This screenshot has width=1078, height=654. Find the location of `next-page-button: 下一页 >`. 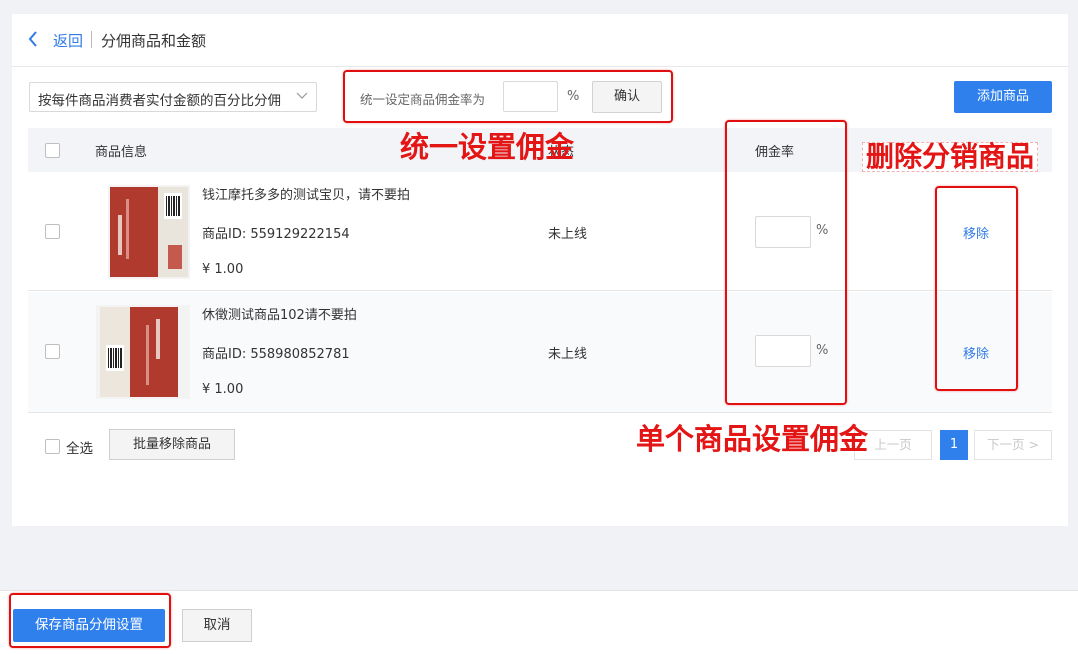

next-page-button: 下一页 > is located at coordinates (1013, 445).